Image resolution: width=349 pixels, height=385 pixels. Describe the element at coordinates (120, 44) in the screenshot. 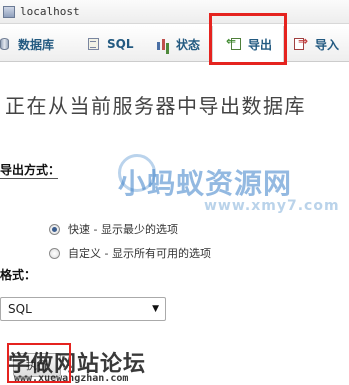

I see `tab-sql-label: SQL` at that location.